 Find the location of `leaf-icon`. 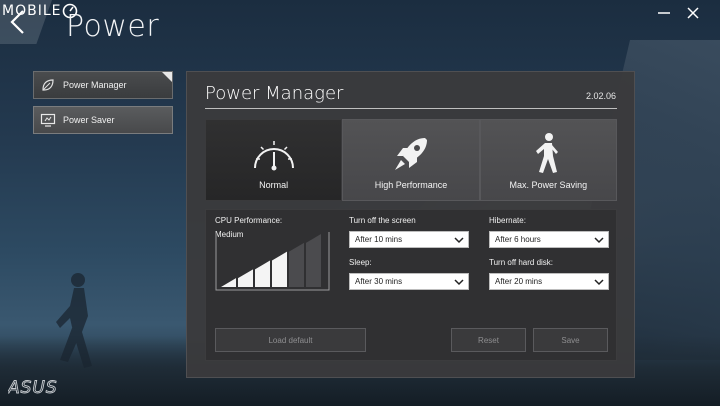

leaf-icon is located at coordinates (48, 85).